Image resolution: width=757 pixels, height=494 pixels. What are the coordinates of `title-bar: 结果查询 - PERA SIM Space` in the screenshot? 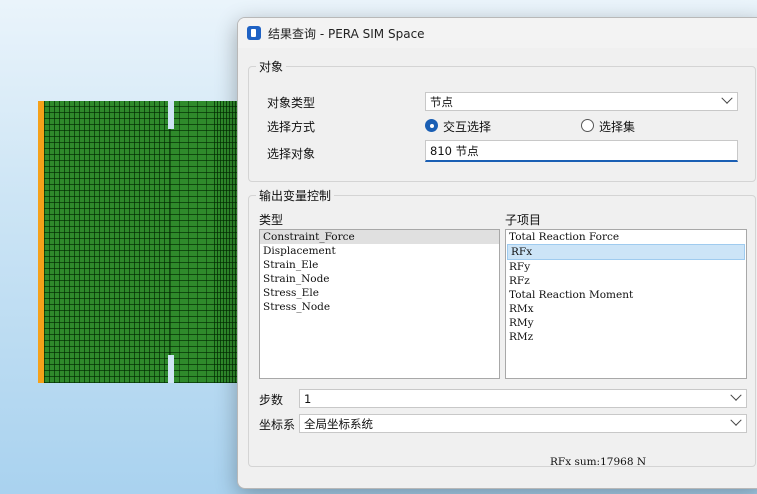 It's located at (497, 33).